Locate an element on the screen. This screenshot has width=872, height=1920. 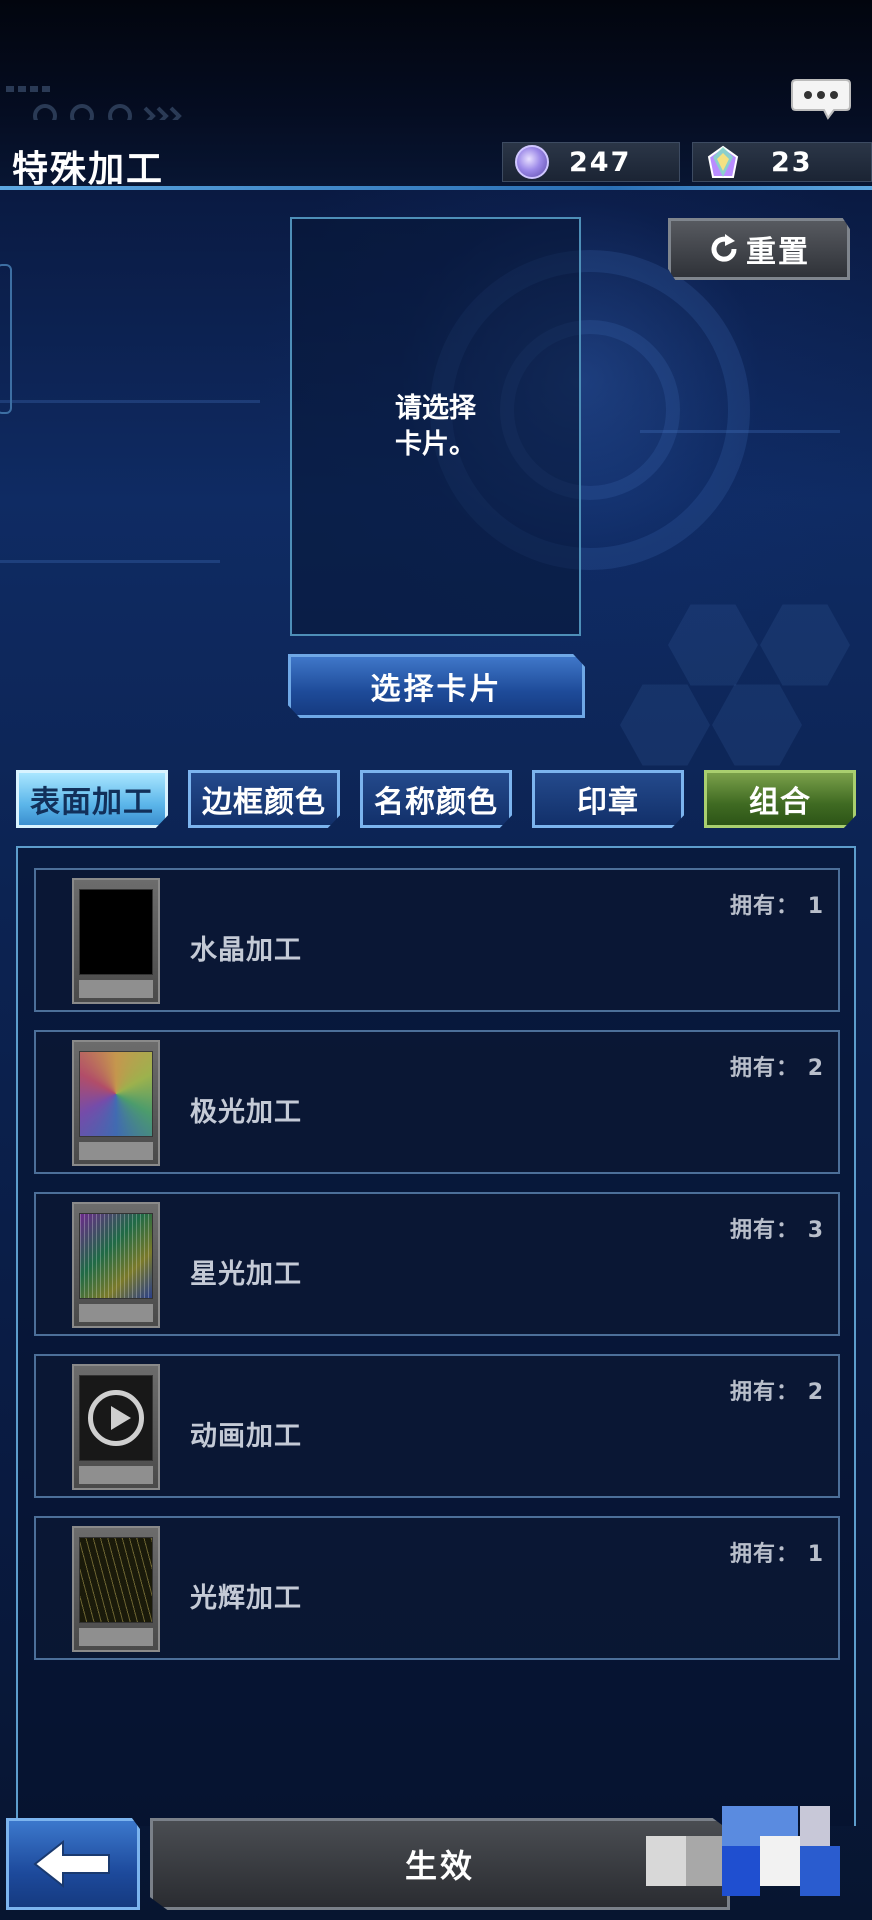
card-slot-prompt: 请选择 卡片。 is located at coordinates (435, 427).